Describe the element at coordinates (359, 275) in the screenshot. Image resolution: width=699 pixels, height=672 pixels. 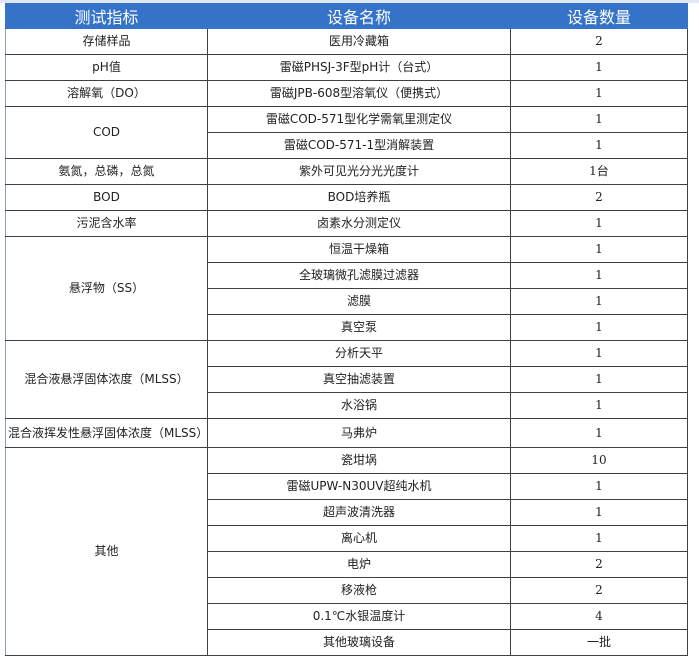
I see `device-name-cell: 全玻璃微孔滤膜过滤器` at that location.